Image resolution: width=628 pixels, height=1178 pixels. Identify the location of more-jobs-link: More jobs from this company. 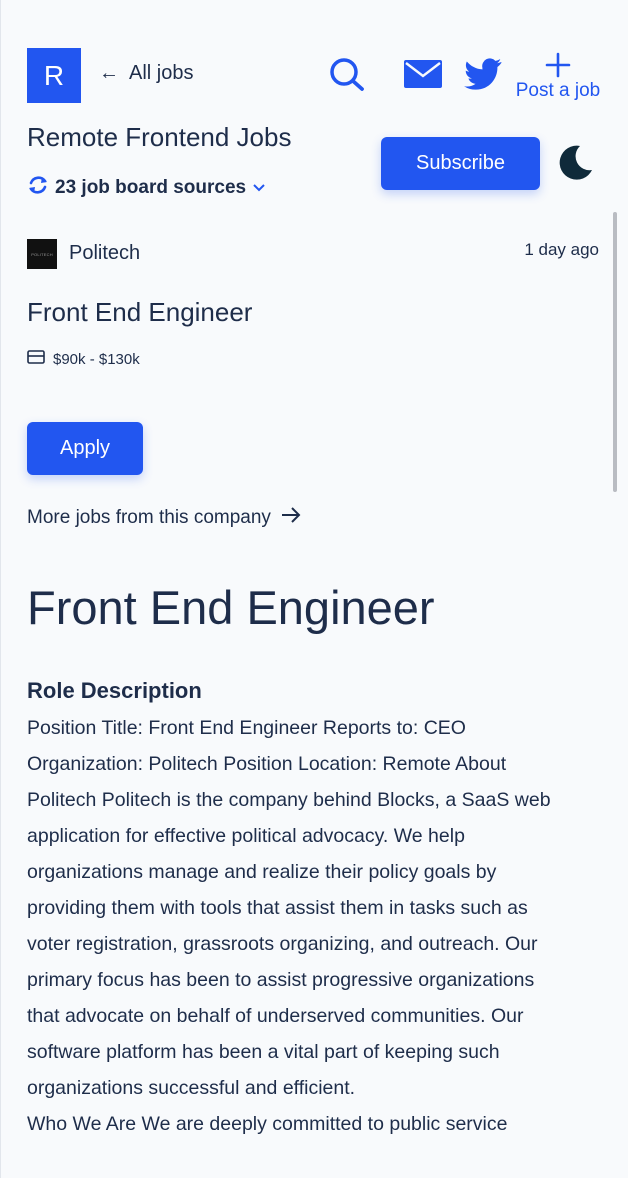
(164, 518).